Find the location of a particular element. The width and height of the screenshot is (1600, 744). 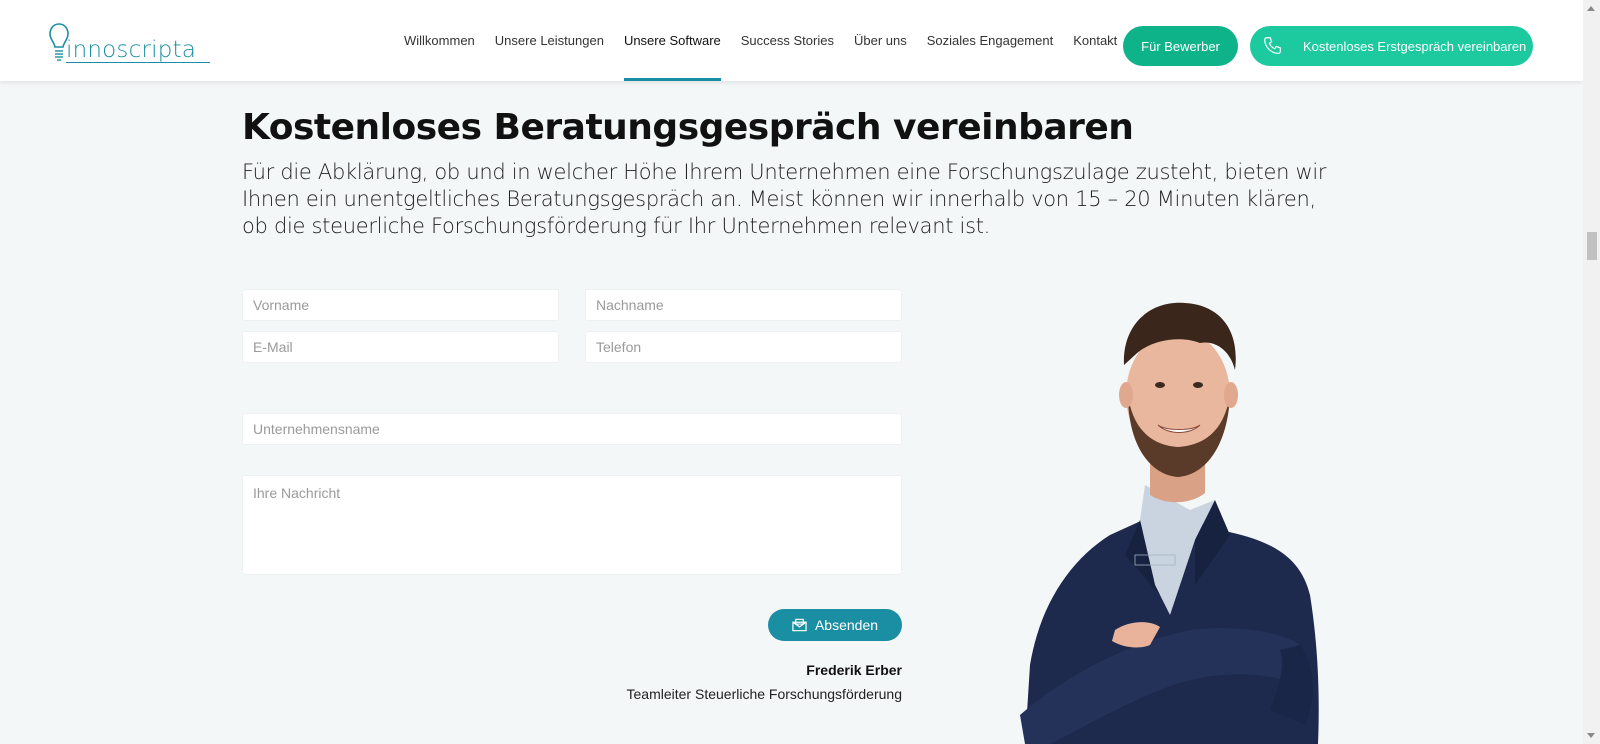

phone-input is located at coordinates (743, 347).